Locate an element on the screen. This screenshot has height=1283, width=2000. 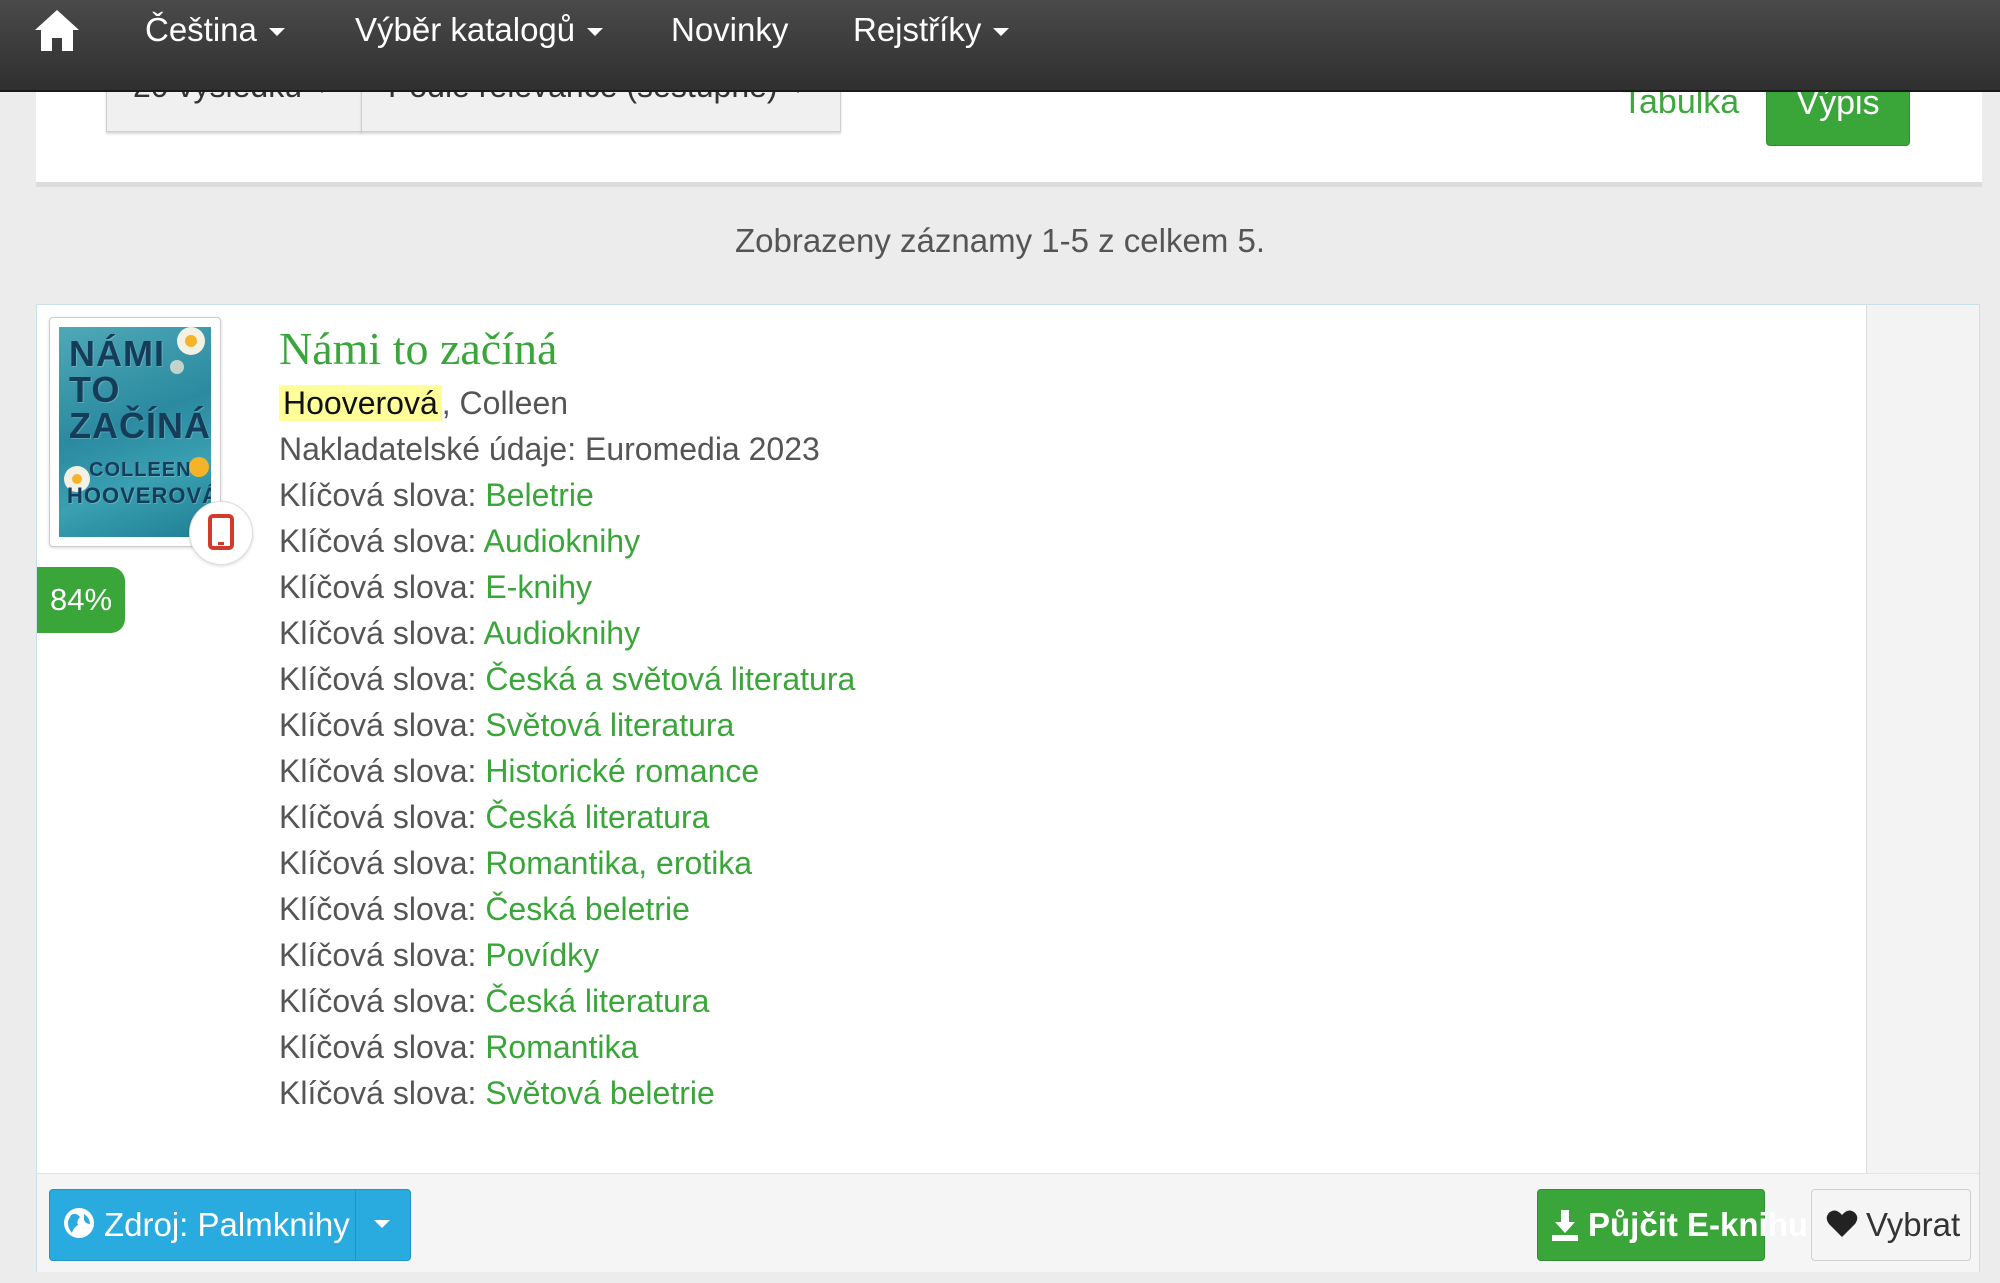
source-button-group: Zdroj: Palmknihy is located at coordinates (230, 1225).